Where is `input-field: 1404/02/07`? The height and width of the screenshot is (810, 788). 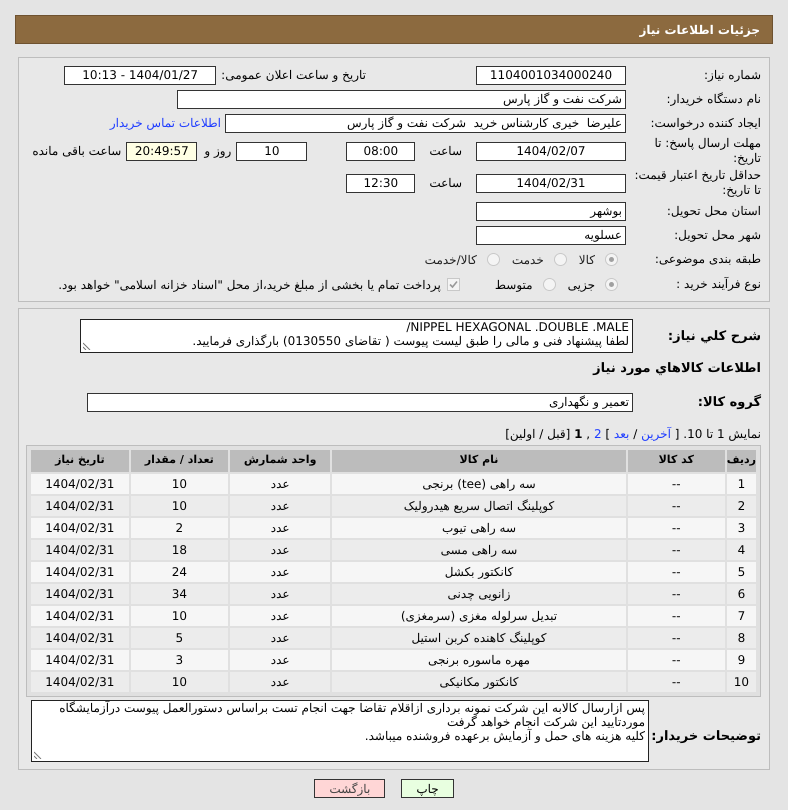 input-field: 1404/02/07 is located at coordinates (551, 151).